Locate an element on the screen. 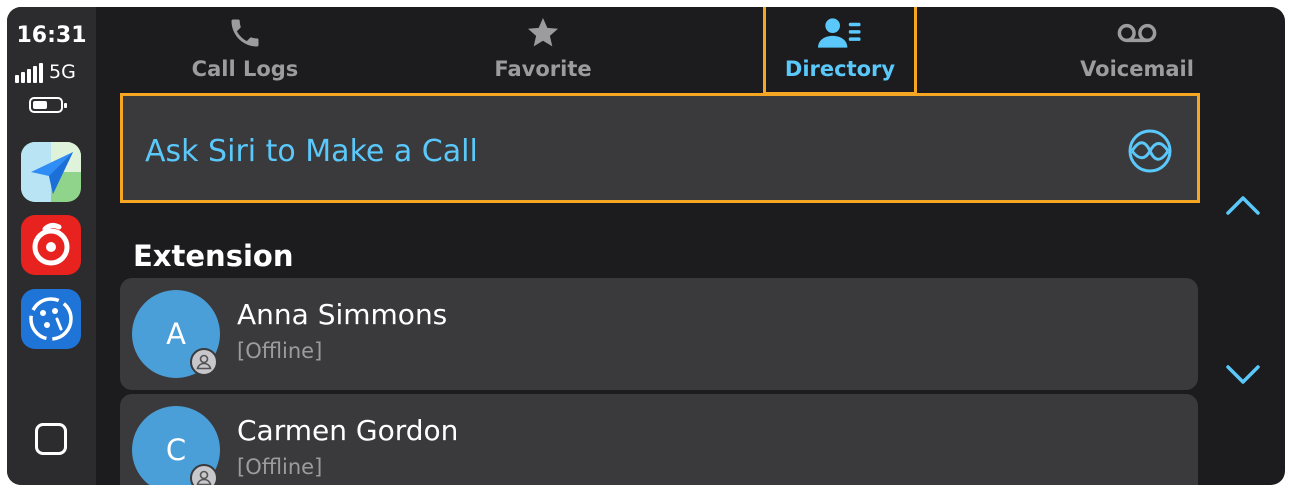 The image size is (1292, 492). signal-indicator: 5G is located at coordinates (45, 71).